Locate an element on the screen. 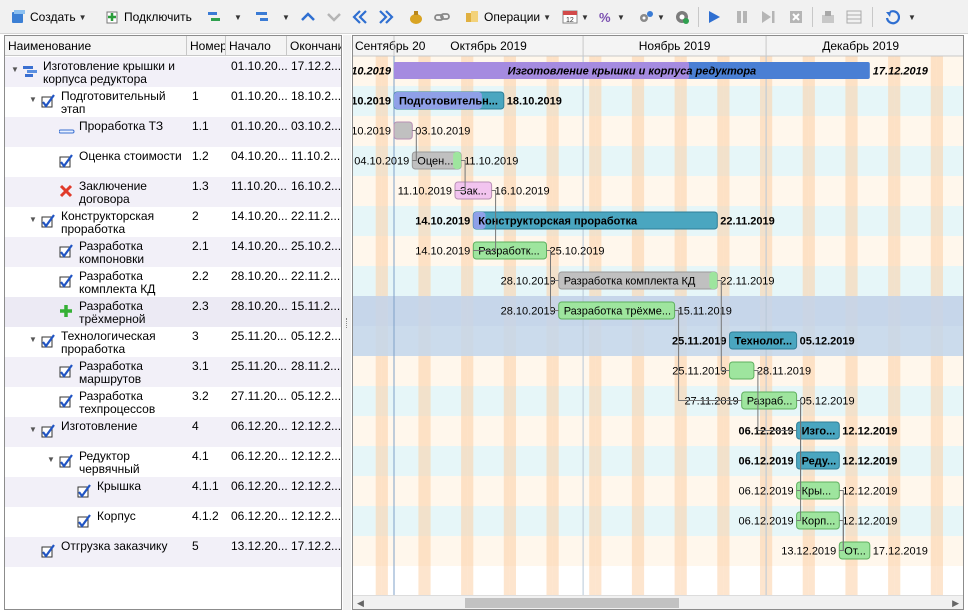 The width and height of the screenshot is (968, 614). percent-button: % ▼ is located at coordinates (611, 17).